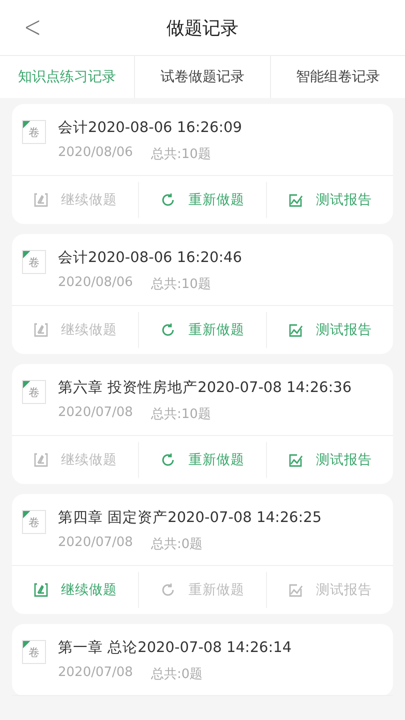  Describe the element at coordinates (150, 128) in the screenshot. I see `record-title: 会计2020-08-06 16:26:09` at that location.